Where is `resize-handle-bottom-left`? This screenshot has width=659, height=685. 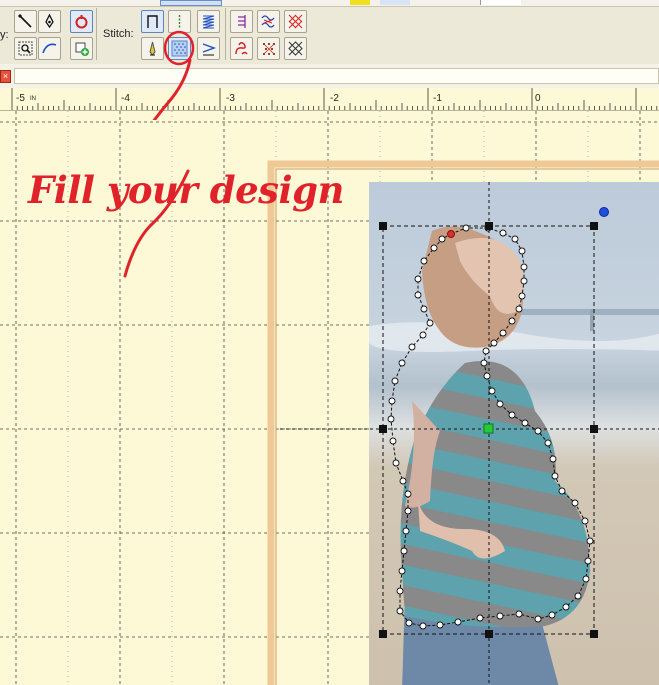 resize-handle-bottom-left is located at coordinates (383, 634).